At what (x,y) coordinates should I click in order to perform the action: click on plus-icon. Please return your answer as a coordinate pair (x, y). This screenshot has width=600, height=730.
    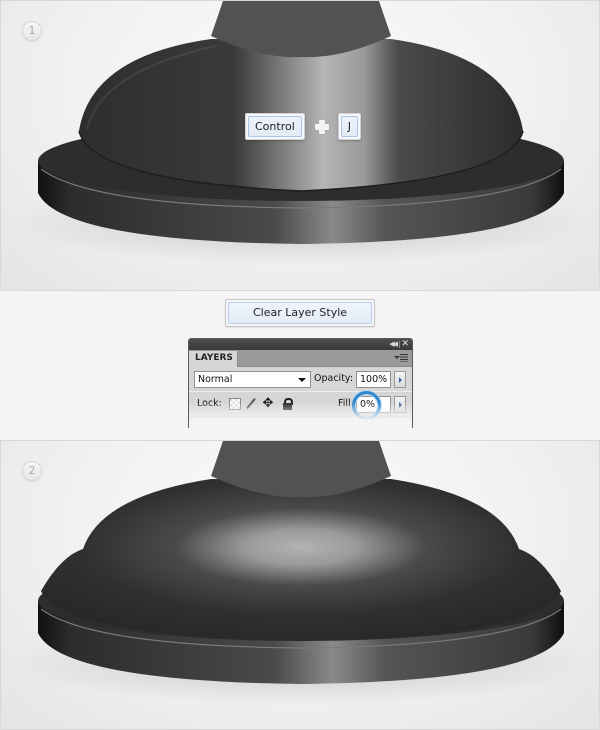
    Looking at the image, I should click on (321, 126).